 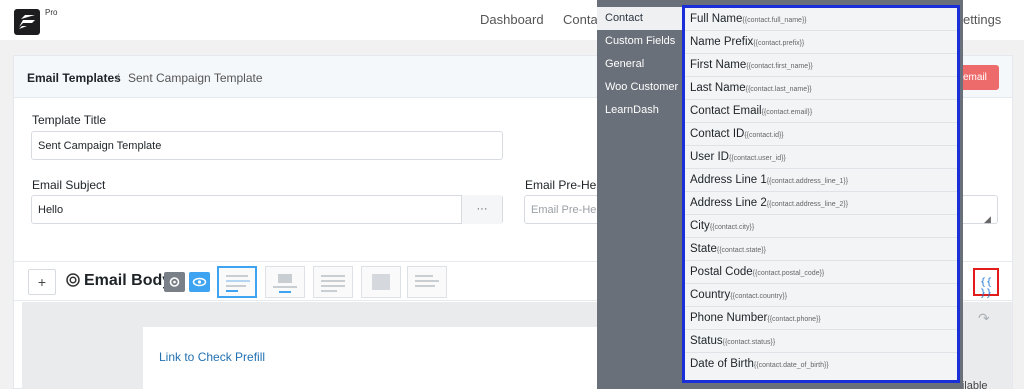 I want to click on add-block-button: +, so click(x=42, y=282).